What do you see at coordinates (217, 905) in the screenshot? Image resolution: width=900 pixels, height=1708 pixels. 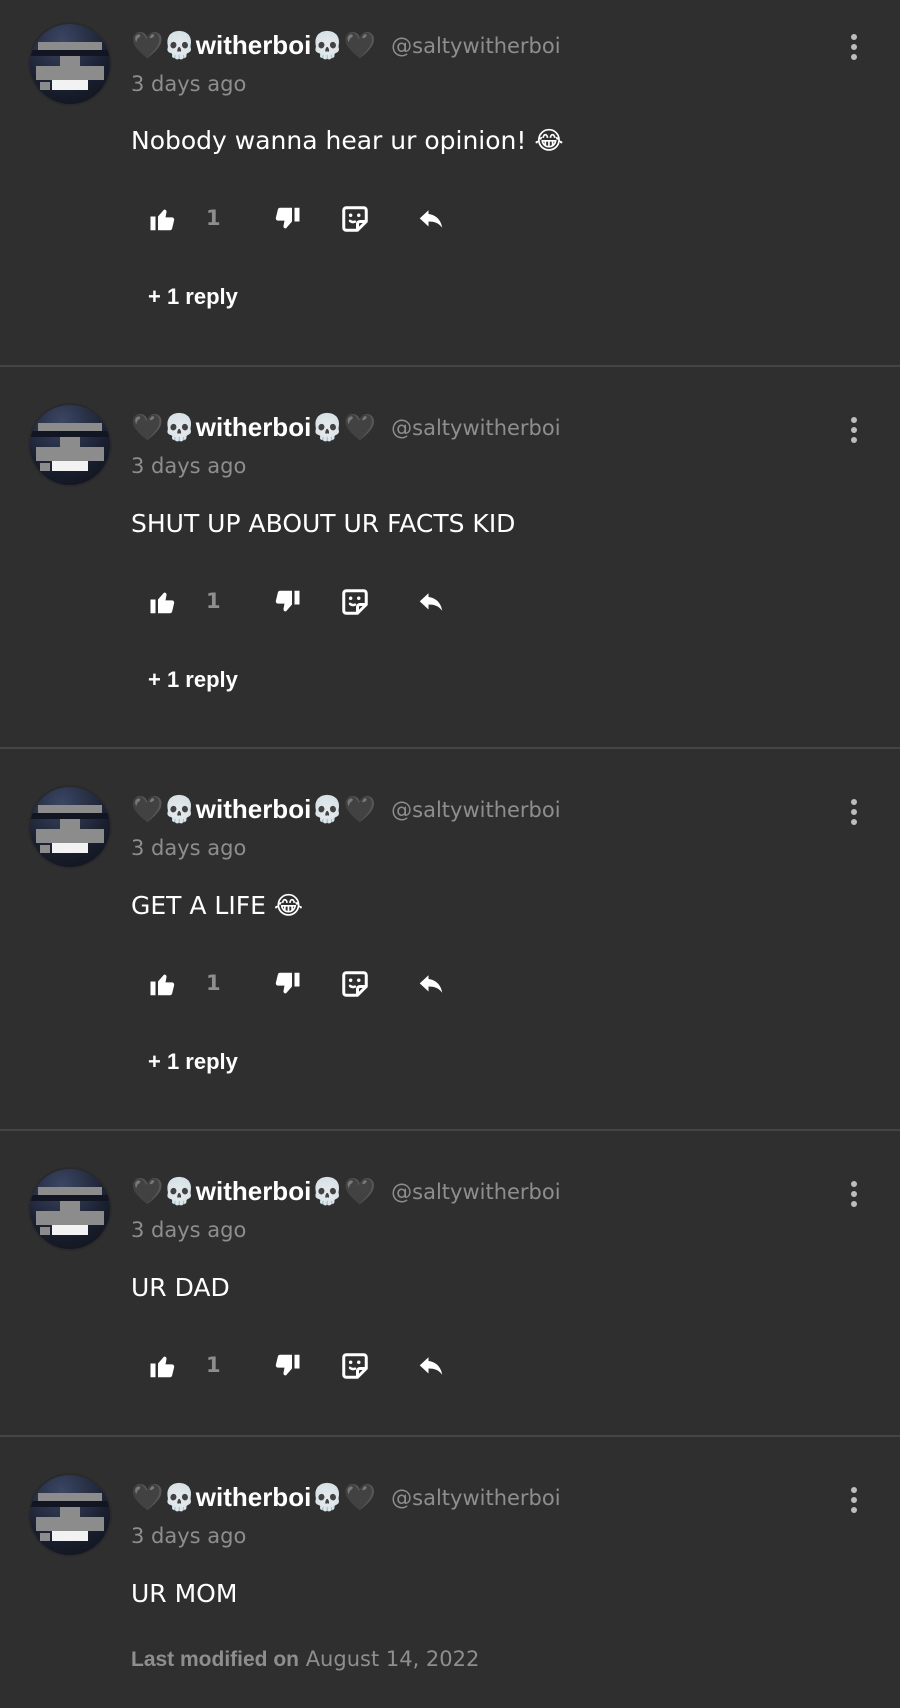 I see `comment-text: GET A LIFE 😂` at bounding box center [217, 905].